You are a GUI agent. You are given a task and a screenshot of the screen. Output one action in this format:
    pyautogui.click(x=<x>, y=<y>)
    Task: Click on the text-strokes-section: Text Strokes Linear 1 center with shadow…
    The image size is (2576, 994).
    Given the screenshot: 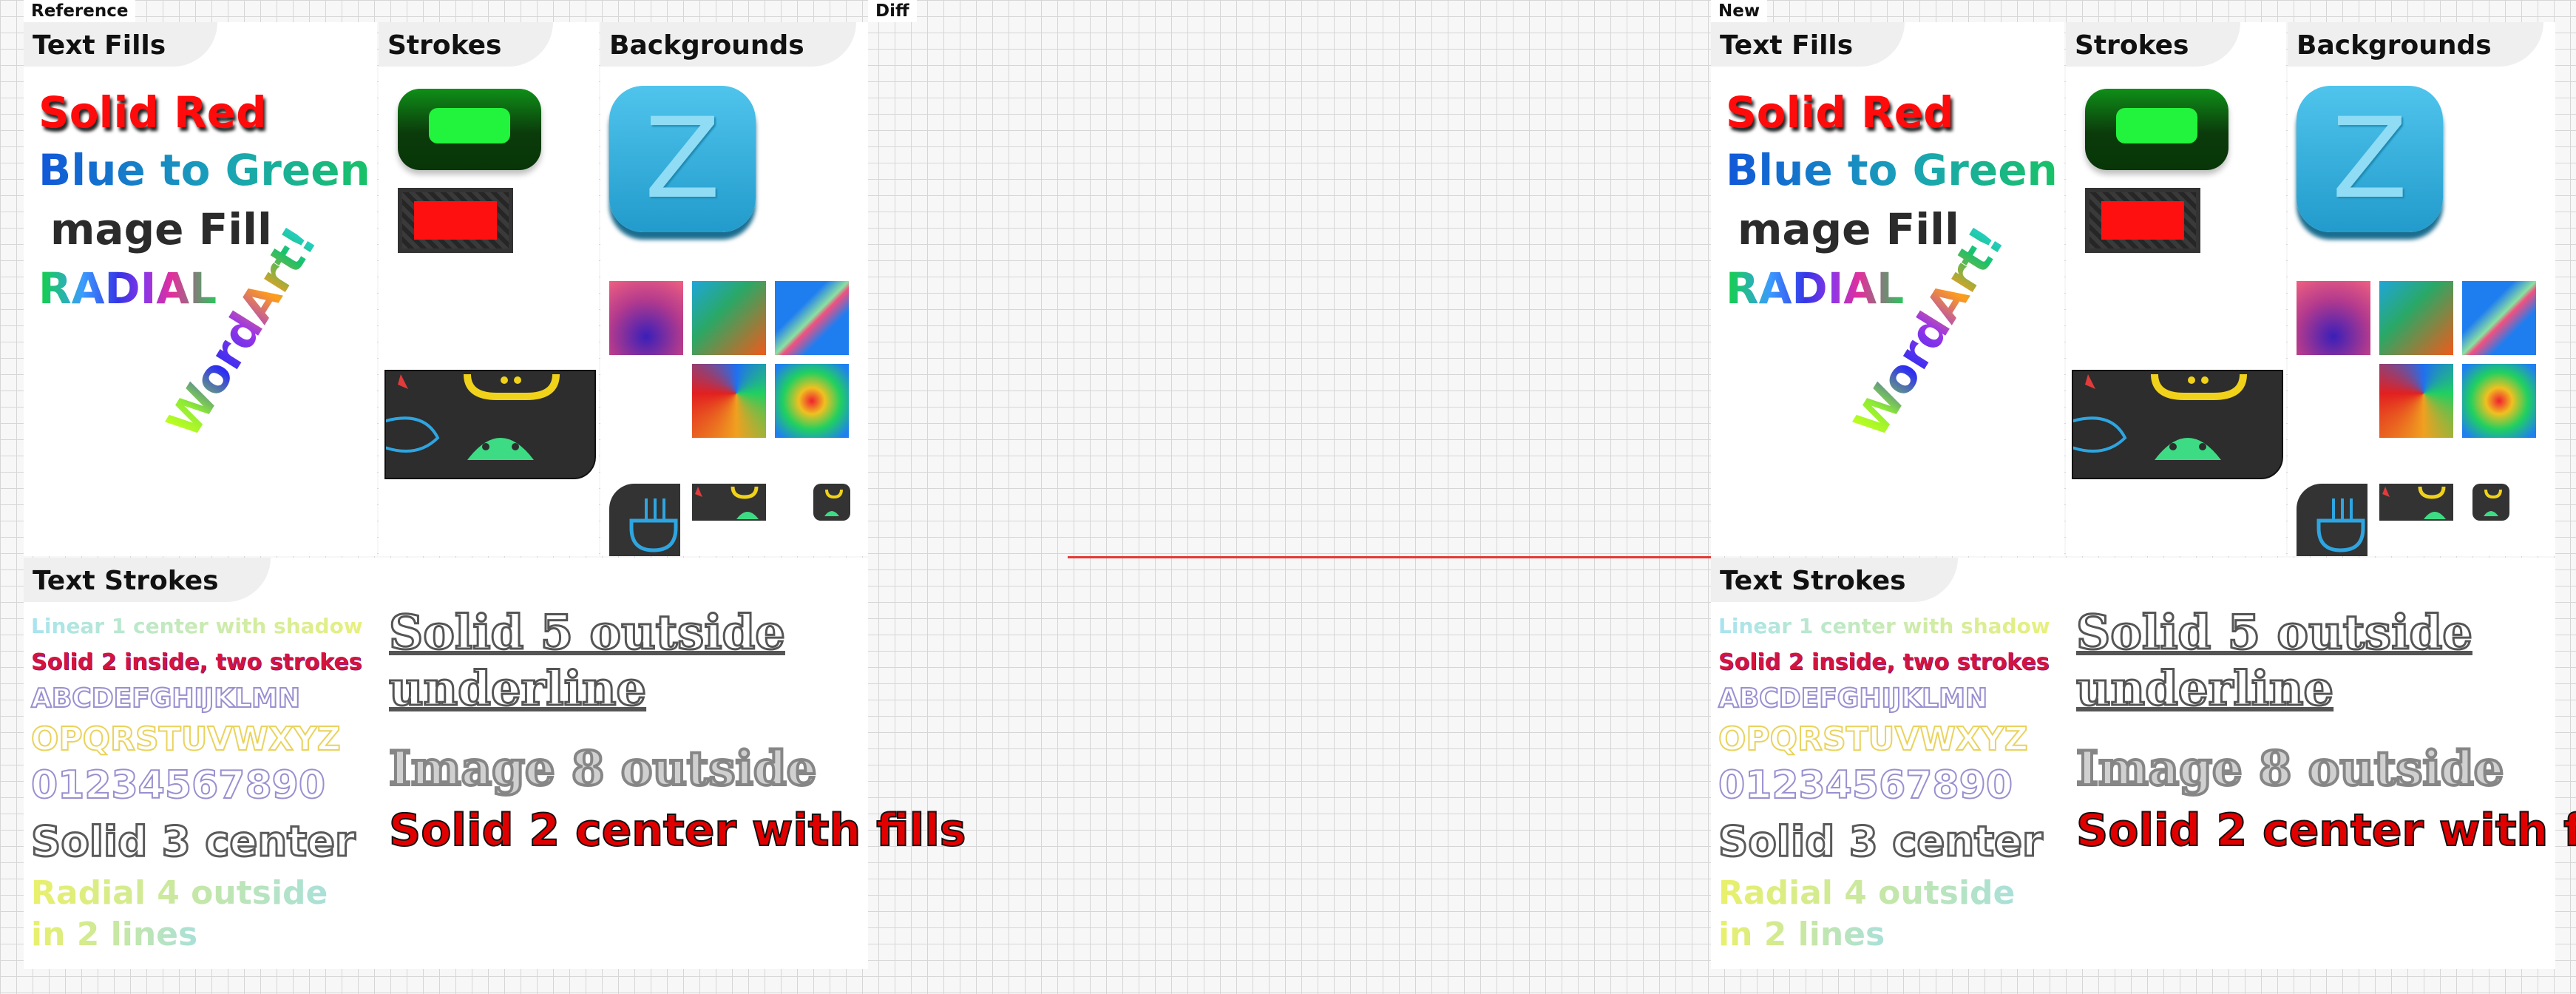 What is the action you would take?
    pyautogui.click(x=2143, y=763)
    